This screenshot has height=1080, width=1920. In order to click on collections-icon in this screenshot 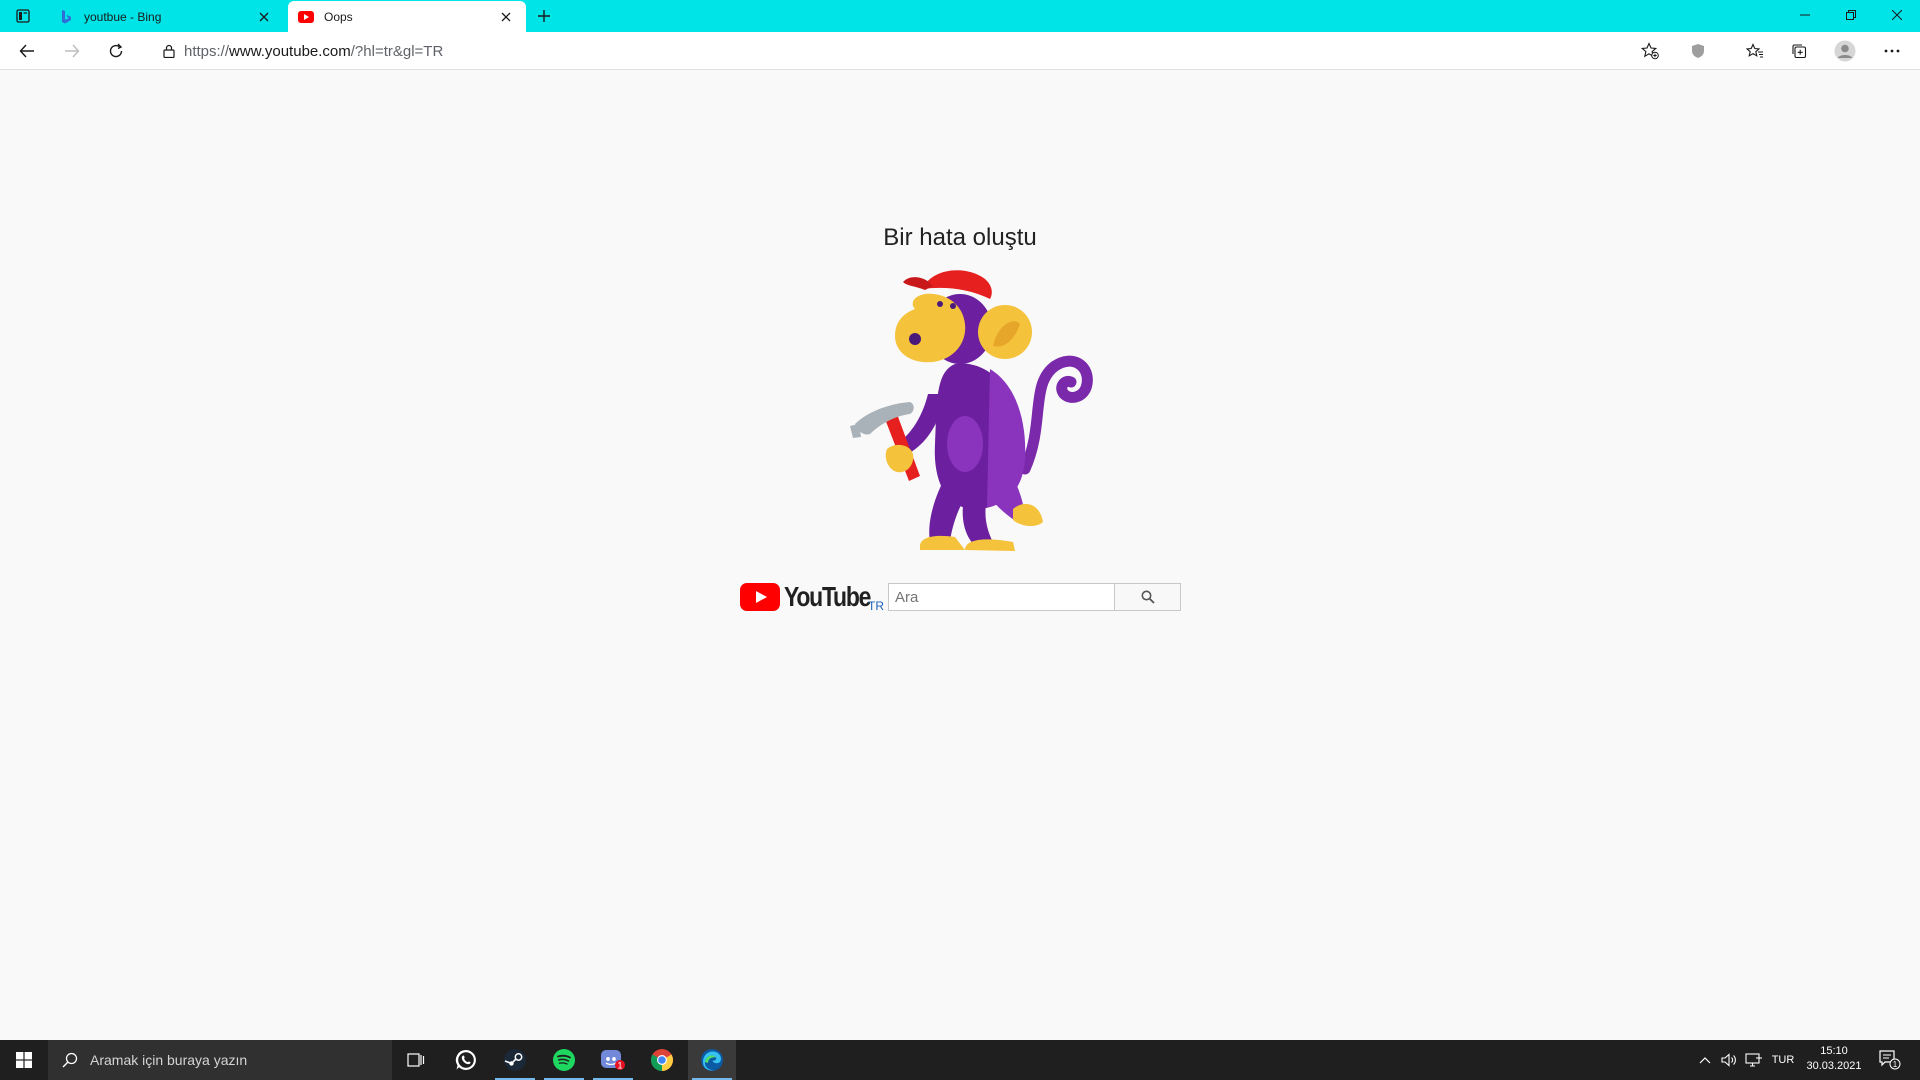, I will do `click(1799, 51)`.